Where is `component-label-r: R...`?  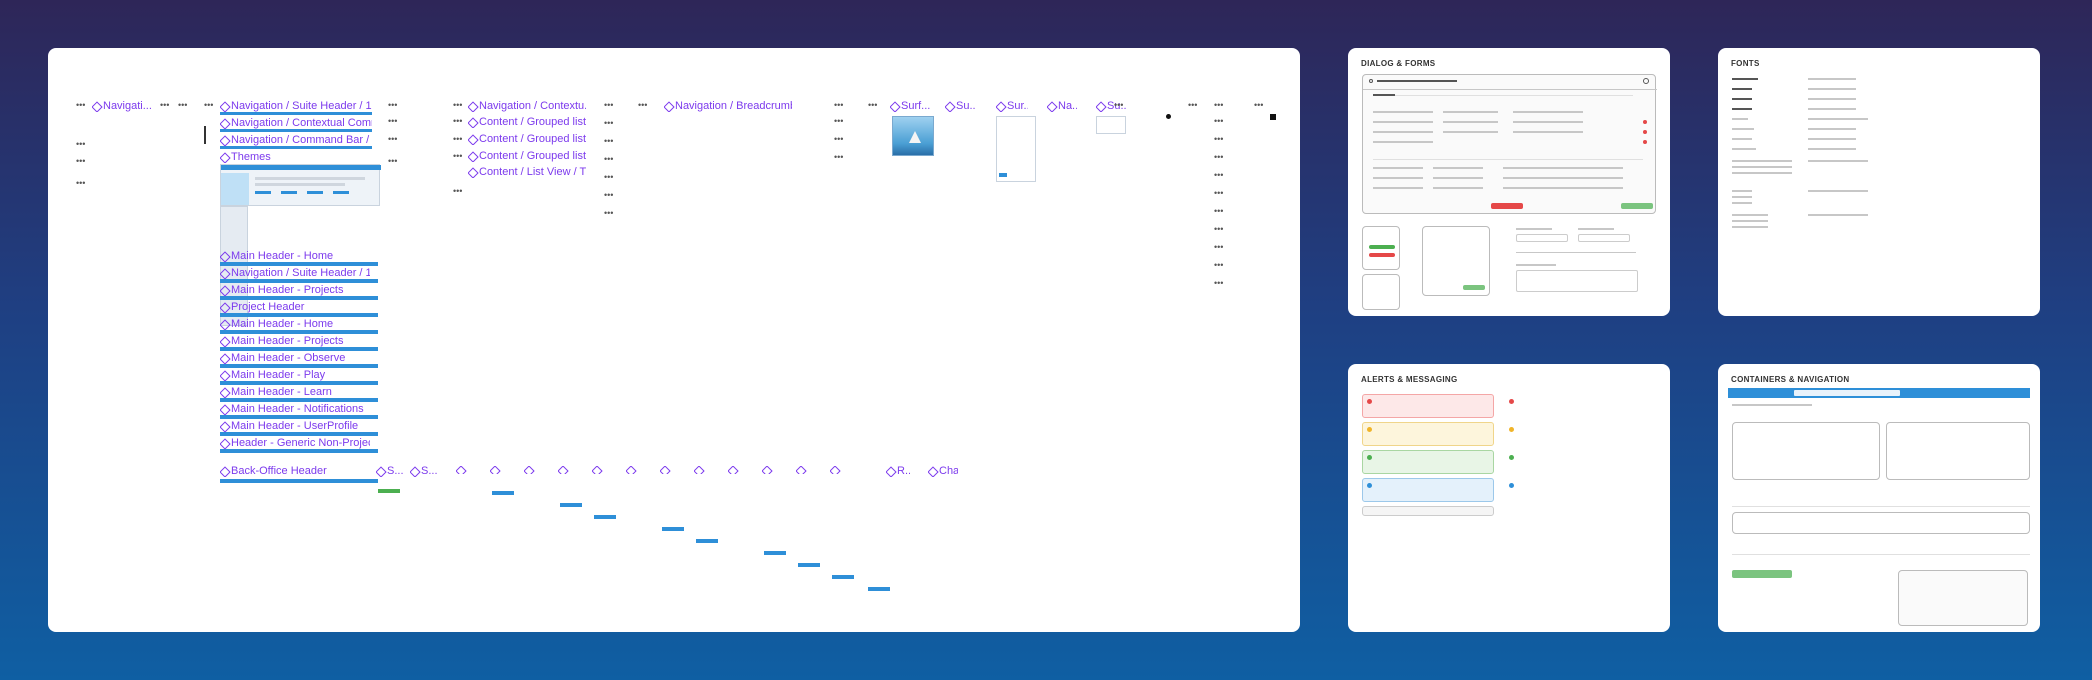 component-label-r: R... is located at coordinates (898, 471).